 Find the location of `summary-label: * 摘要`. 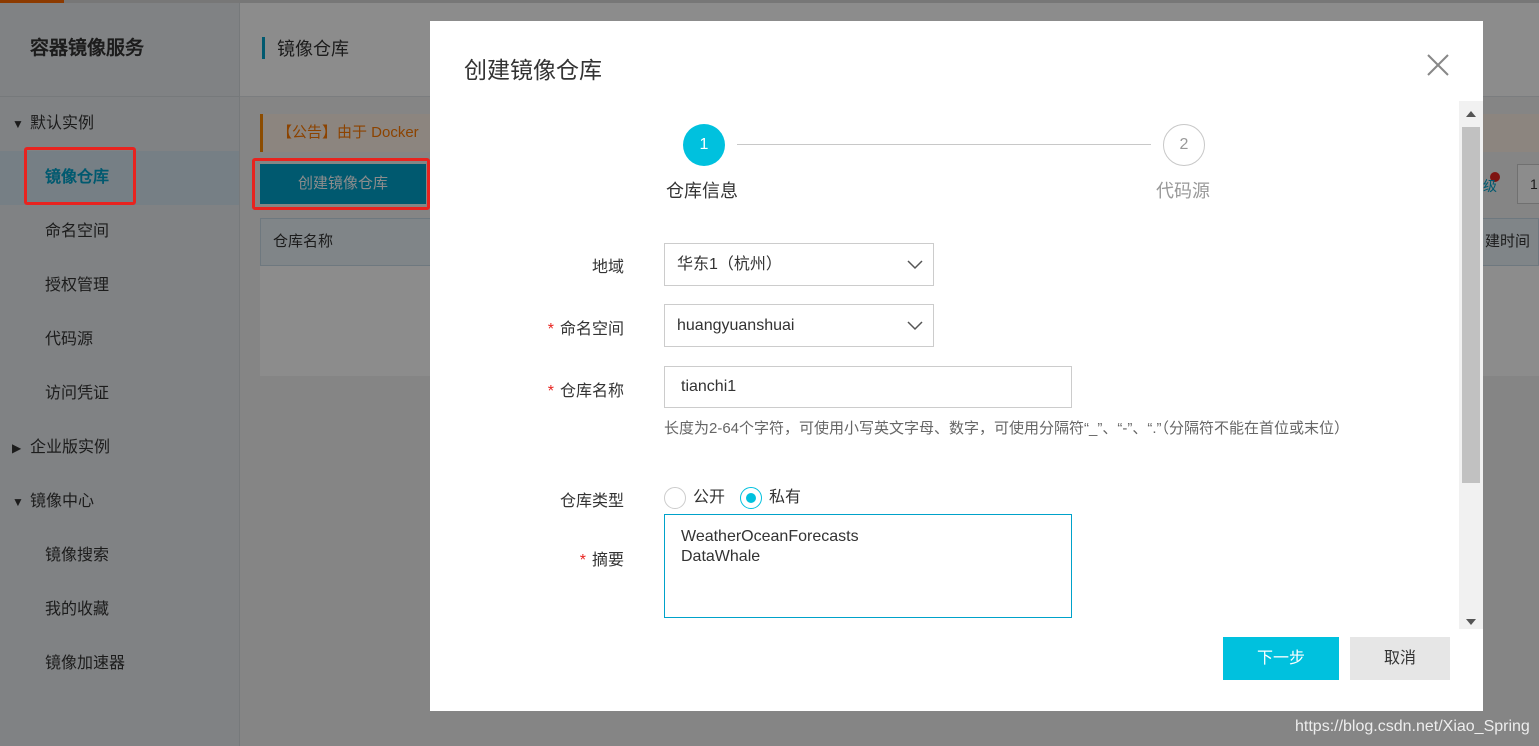

summary-label: * 摘要 is located at coordinates (601, 560).